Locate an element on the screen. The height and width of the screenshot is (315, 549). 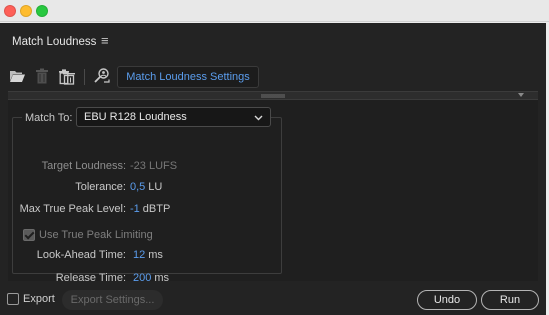
undo-button: Undo is located at coordinates (447, 300).